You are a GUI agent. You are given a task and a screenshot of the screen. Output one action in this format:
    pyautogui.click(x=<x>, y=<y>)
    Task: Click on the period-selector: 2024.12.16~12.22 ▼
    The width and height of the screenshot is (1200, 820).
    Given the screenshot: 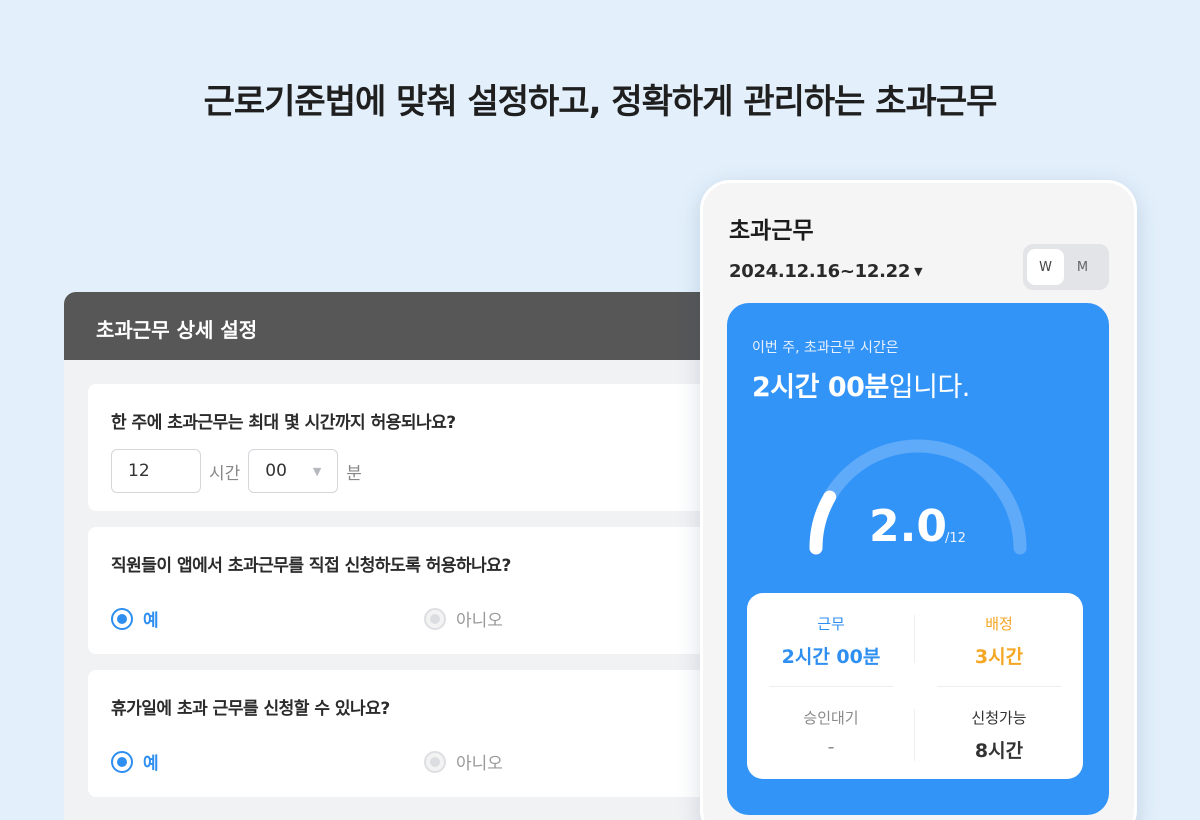 What is the action you would take?
    pyautogui.click(x=825, y=271)
    